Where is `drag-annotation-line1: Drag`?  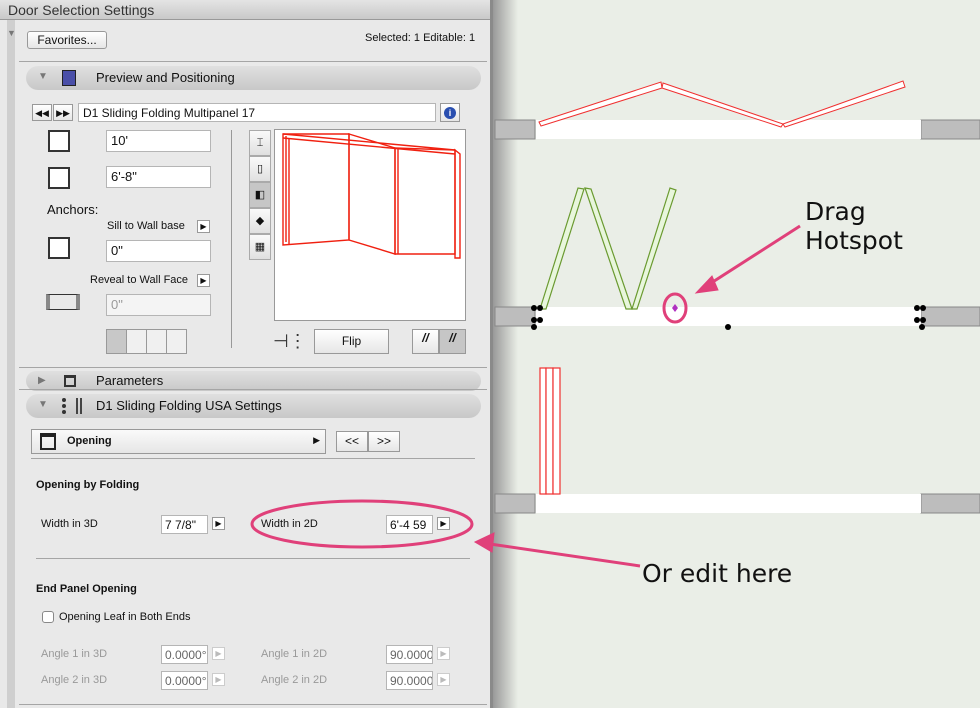 drag-annotation-line1: Drag is located at coordinates (835, 211).